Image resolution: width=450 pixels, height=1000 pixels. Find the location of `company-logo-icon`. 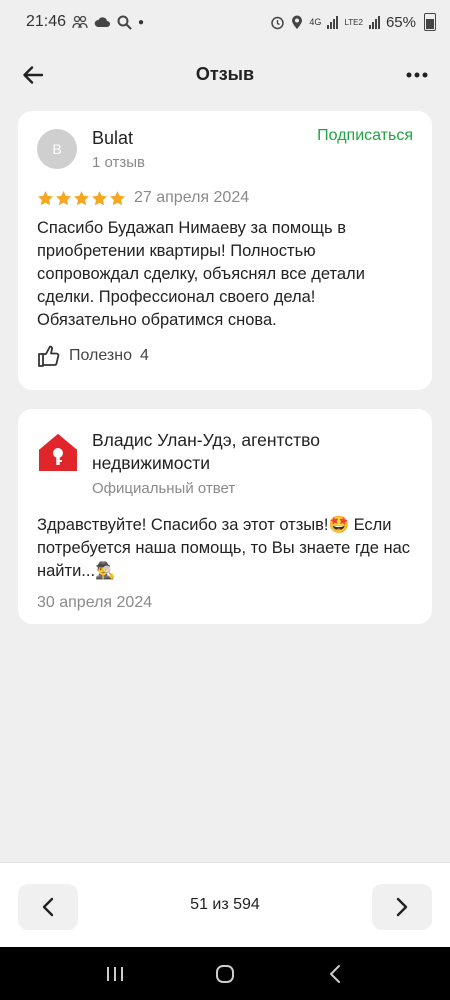

company-logo-icon is located at coordinates (58, 452).